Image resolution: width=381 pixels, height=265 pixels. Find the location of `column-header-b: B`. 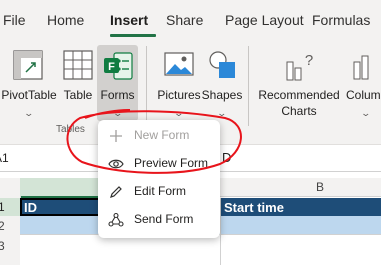

column-header-b: B is located at coordinates (320, 187).